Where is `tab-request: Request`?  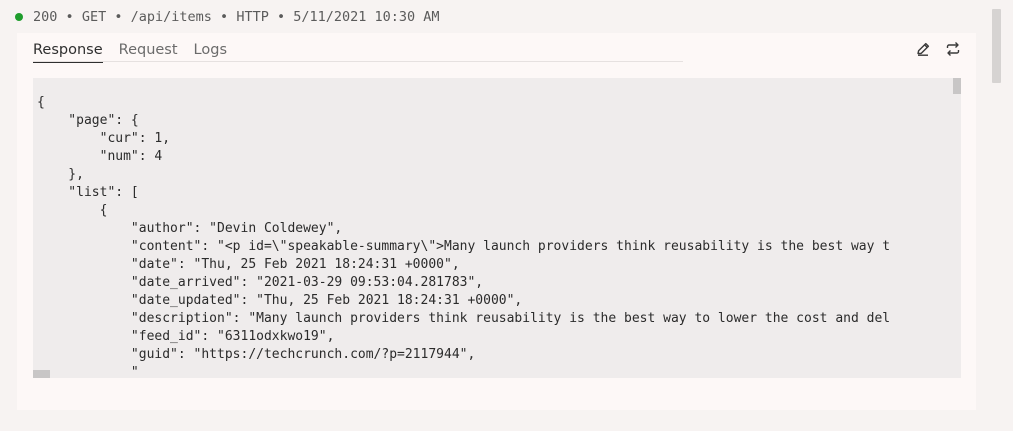
tab-request: Request is located at coordinates (148, 51).